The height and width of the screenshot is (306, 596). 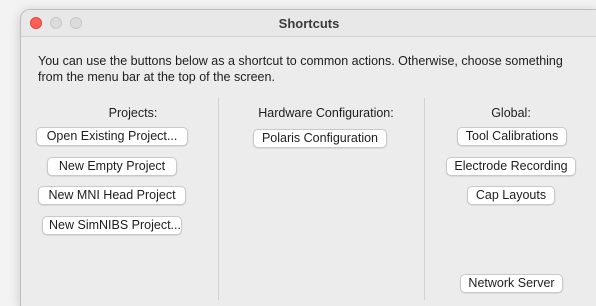 I want to click on network-server-button: Network Server, so click(x=511, y=283).